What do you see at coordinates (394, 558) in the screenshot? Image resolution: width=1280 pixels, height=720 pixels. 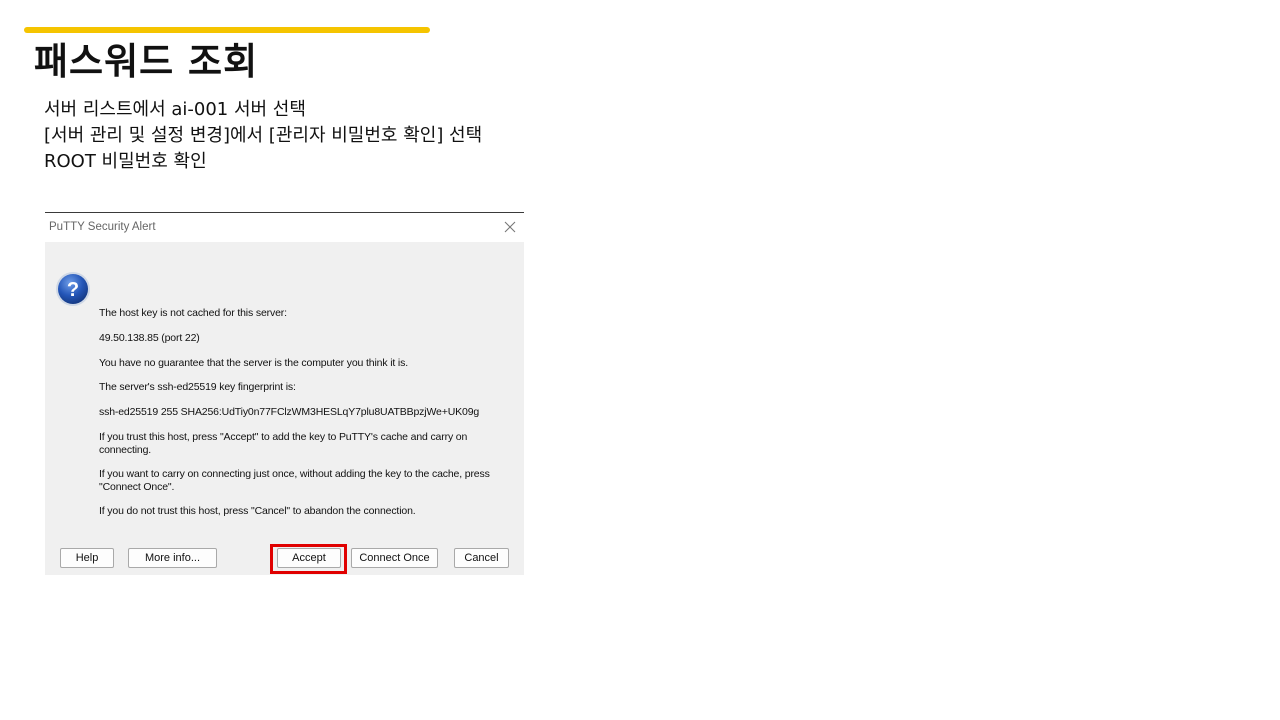 I see `connect-once-button: Connect Once` at bounding box center [394, 558].